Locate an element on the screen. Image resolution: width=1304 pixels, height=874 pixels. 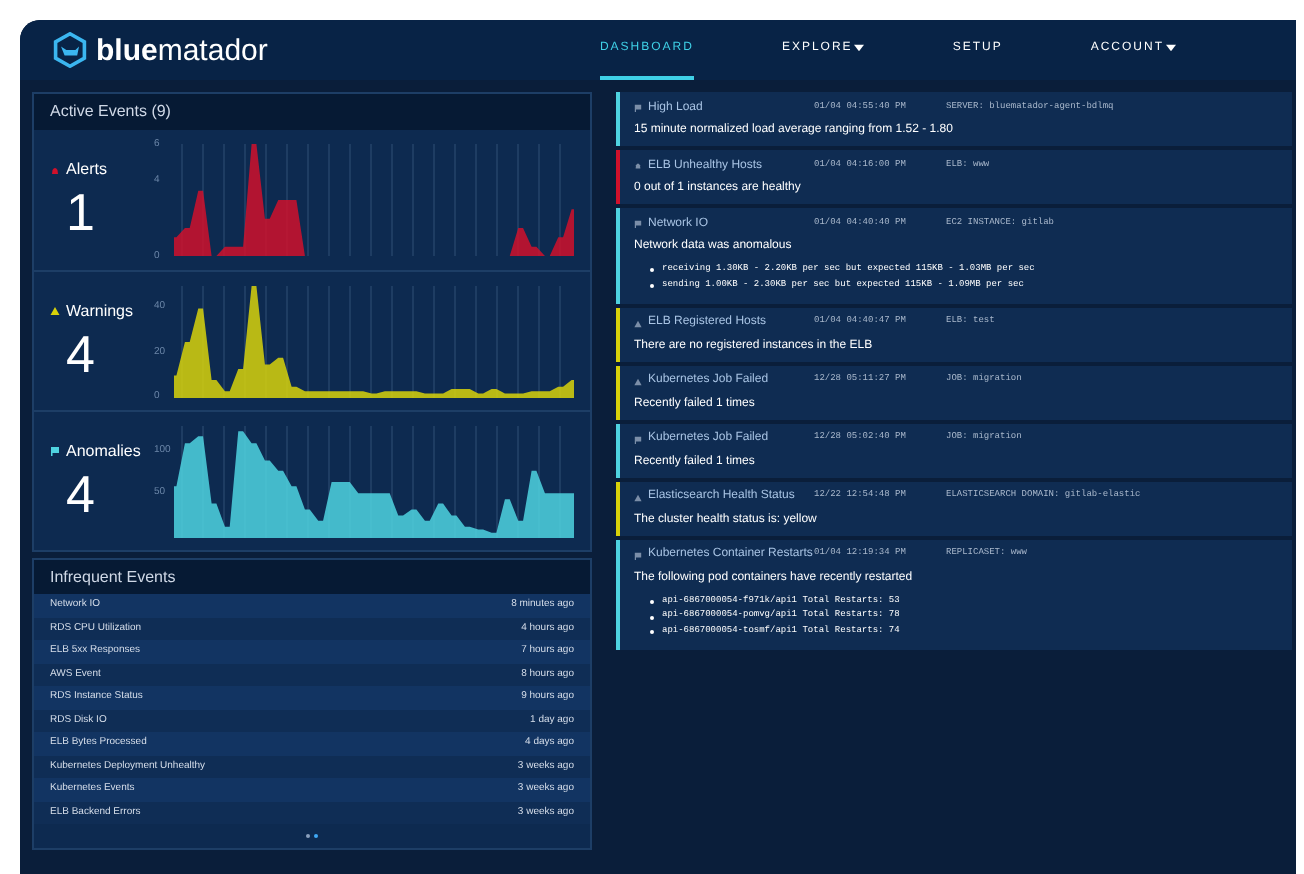
group-label: Warnings is located at coordinates (99, 311).